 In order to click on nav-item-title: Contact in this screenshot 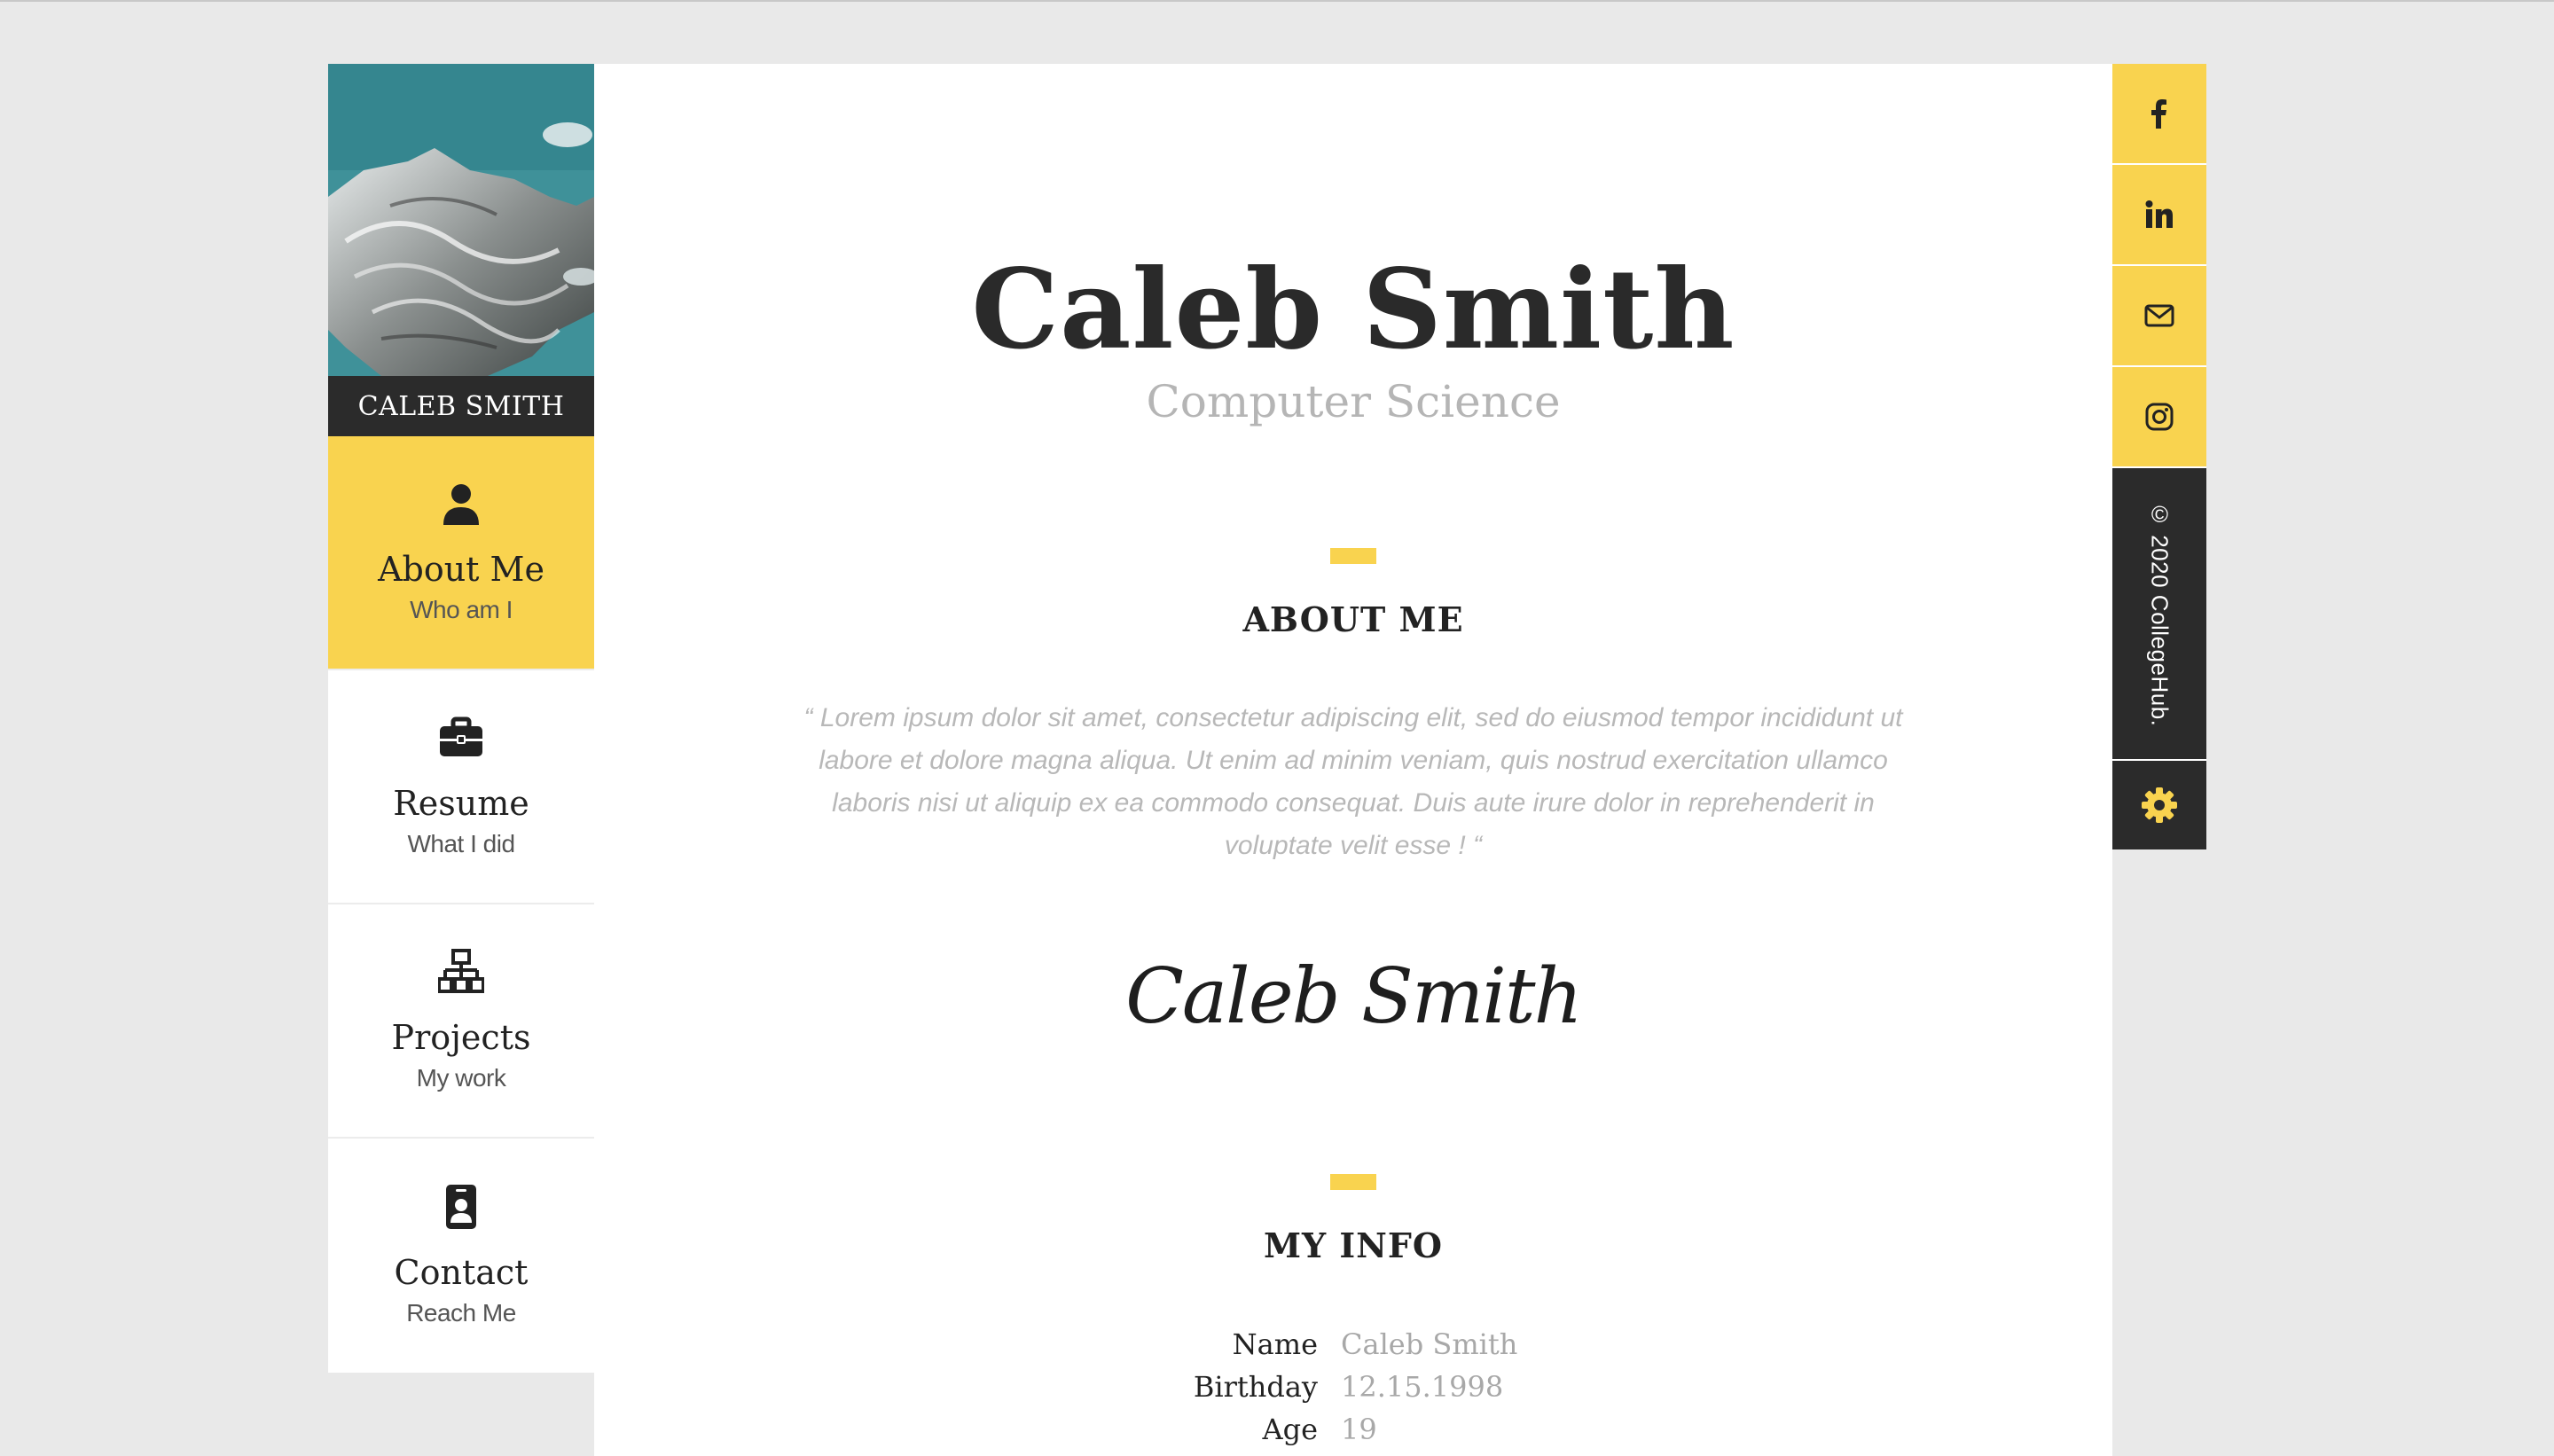, I will do `click(461, 1273)`.